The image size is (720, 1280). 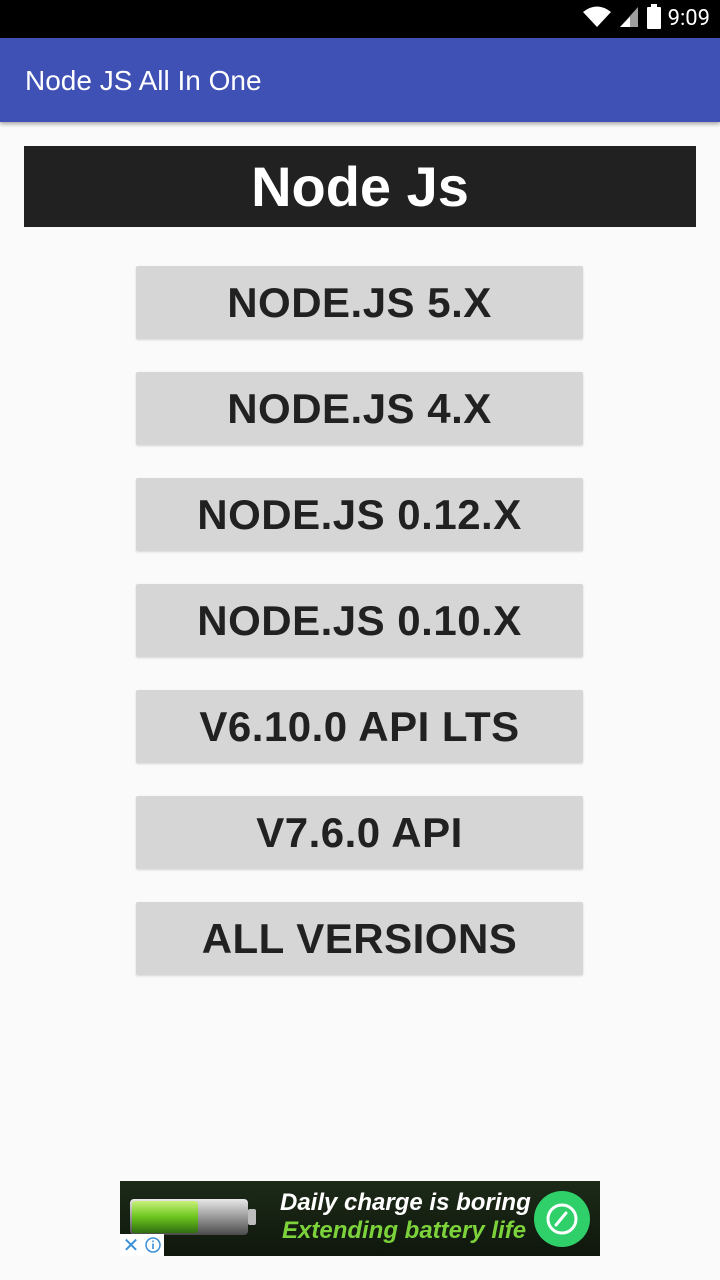 What do you see at coordinates (131, 1245) in the screenshot?
I see `close-icon: ✕` at bounding box center [131, 1245].